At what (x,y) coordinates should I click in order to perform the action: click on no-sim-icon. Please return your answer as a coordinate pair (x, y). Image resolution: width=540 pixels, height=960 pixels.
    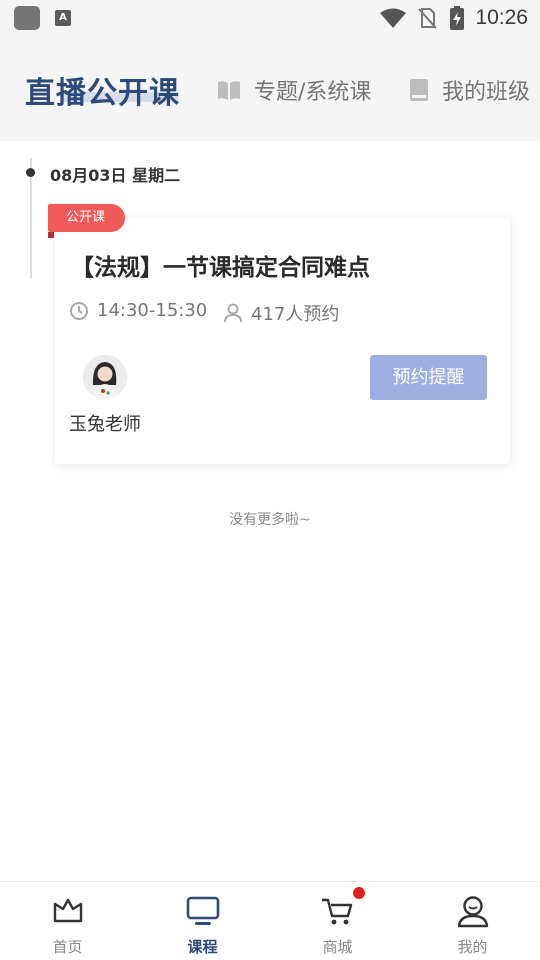
    Looking at the image, I should click on (428, 18).